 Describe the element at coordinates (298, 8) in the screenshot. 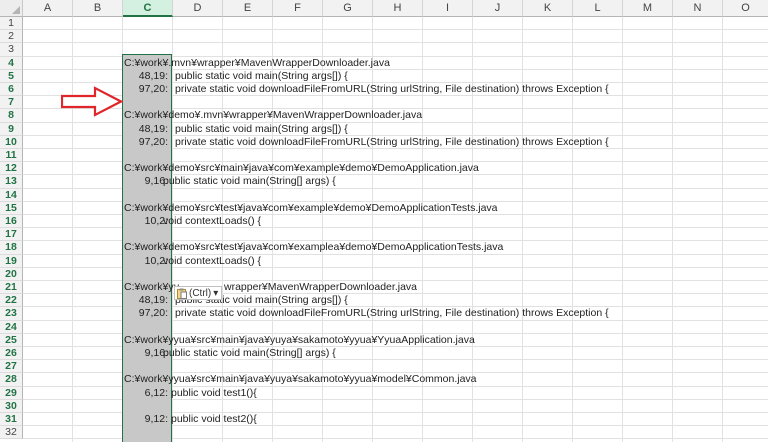

I see `column-header-f: F` at that location.